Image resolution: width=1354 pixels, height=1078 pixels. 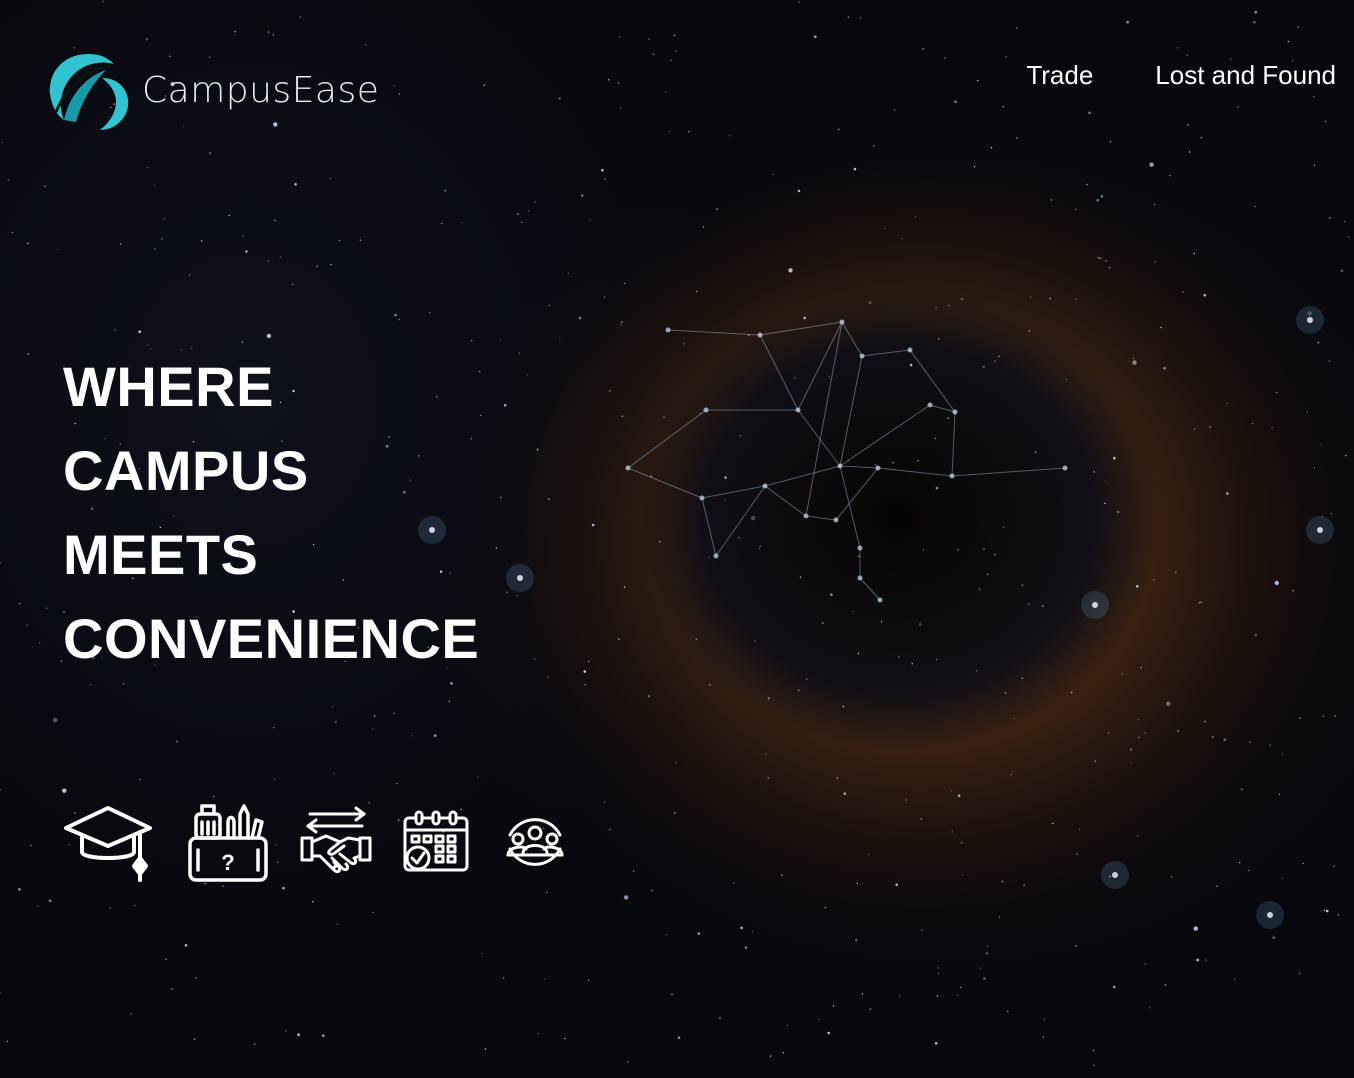 I want to click on feature-icons: ?, so click(x=314, y=842).